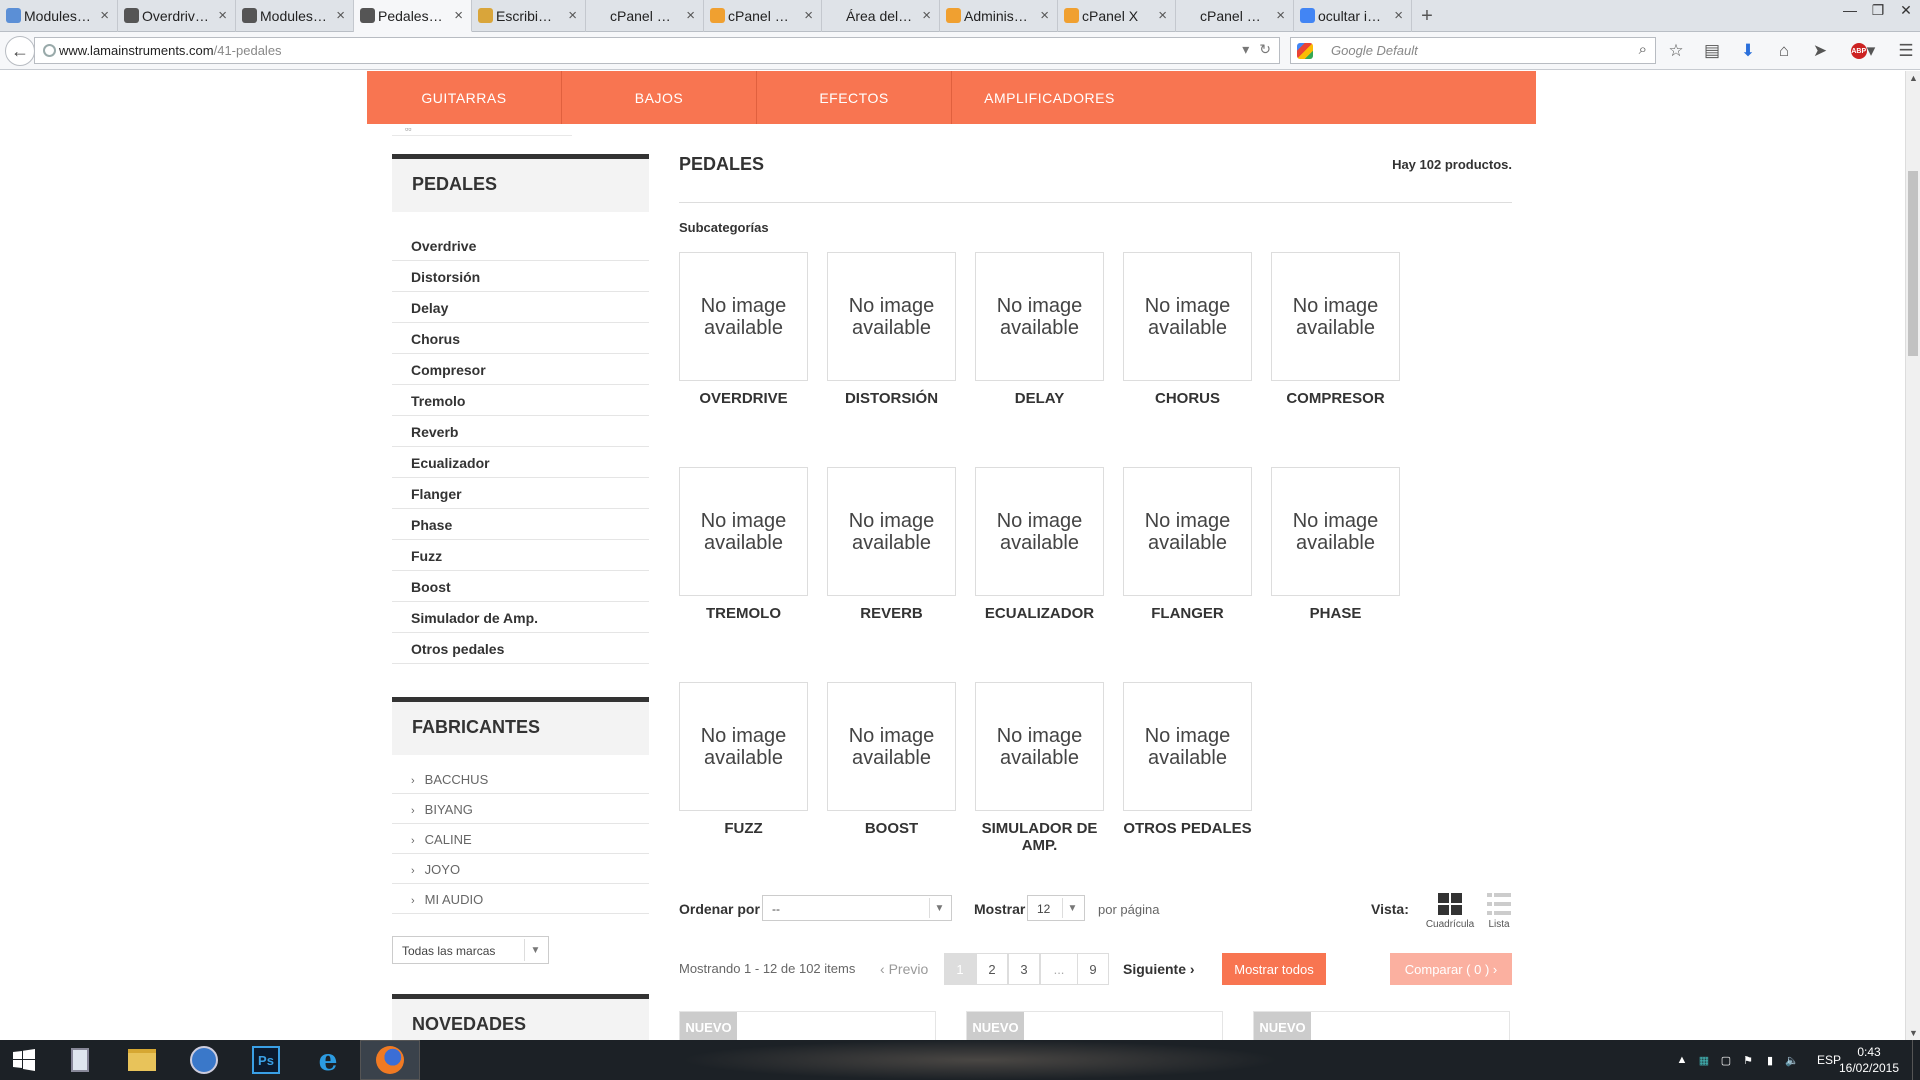 This screenshot has height=1080, width=1920. Describe the element at coordinates (645, 16) in the screenshot. I see `browser-tab: cPanel X - File Ma... ×` at that location.